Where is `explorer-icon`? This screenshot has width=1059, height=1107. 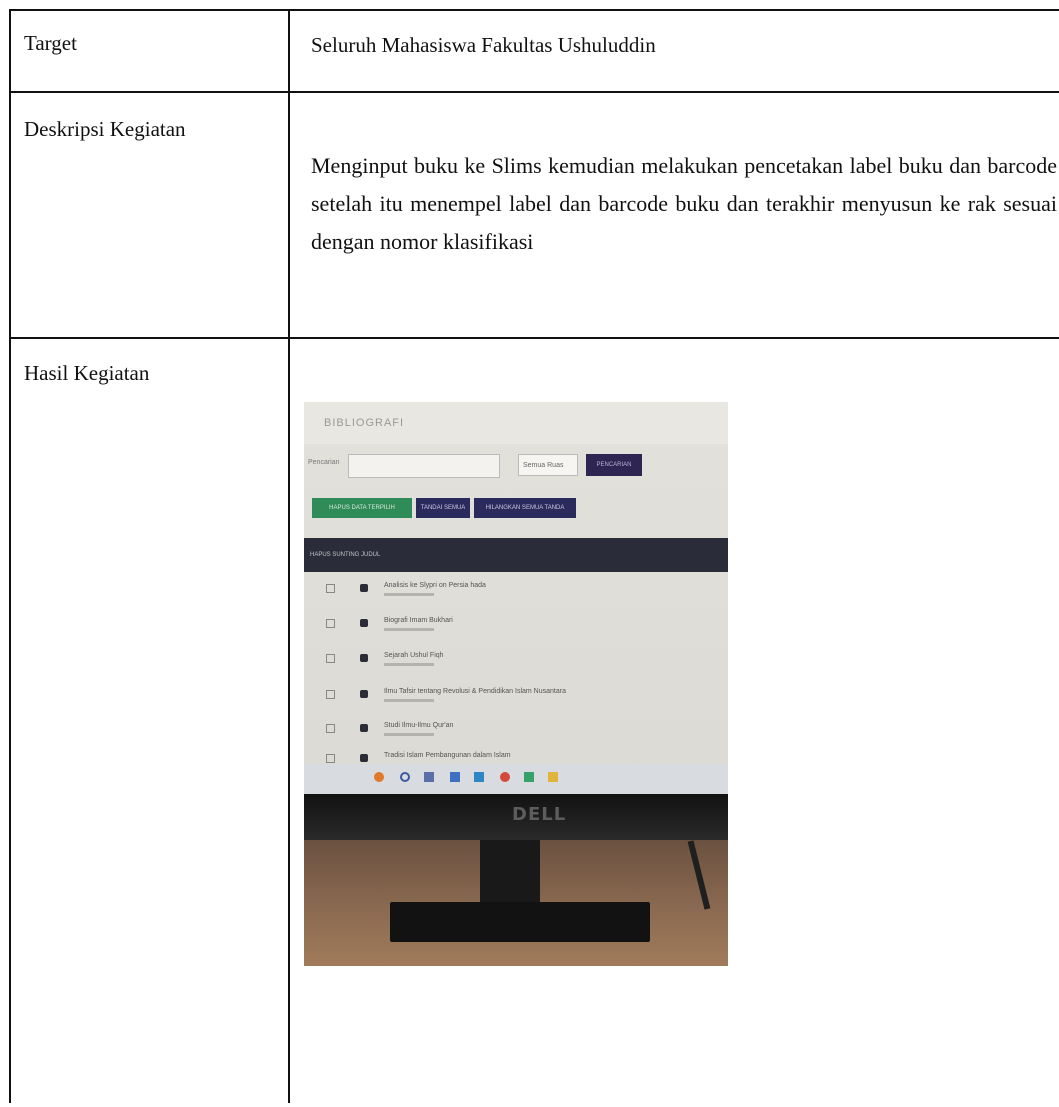 explorer-icon is located at coordinates (455, 777).